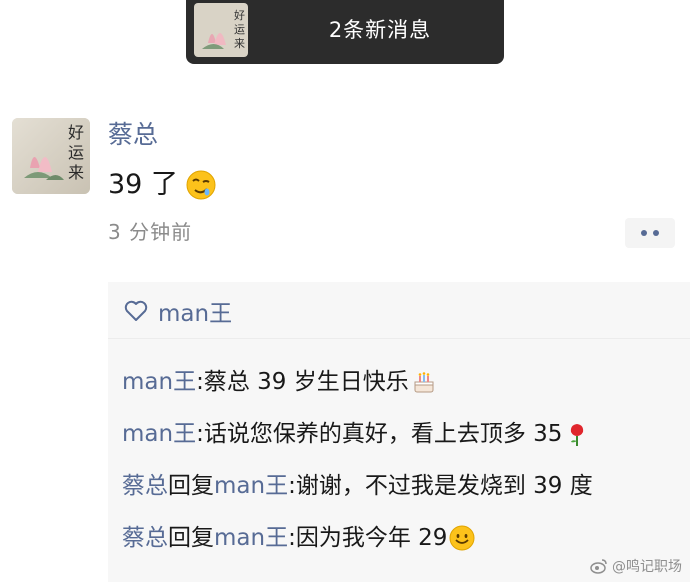 This screenshot has height=582, width=690. Describe the element at coordinates (51, 156) in the screenshot. I see `author-avatar: 好 运 来` at that location.